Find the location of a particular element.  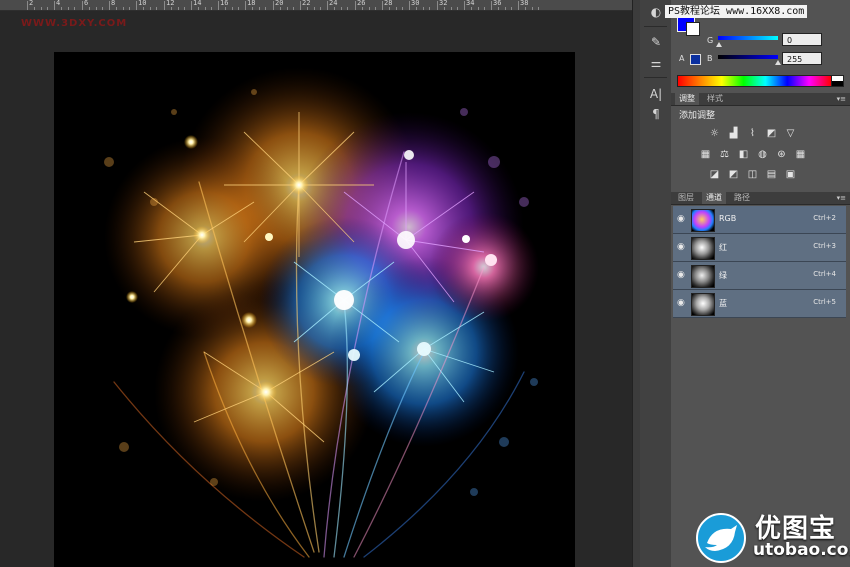

tab-channels: 通道 is located at coordinates (714, 198).